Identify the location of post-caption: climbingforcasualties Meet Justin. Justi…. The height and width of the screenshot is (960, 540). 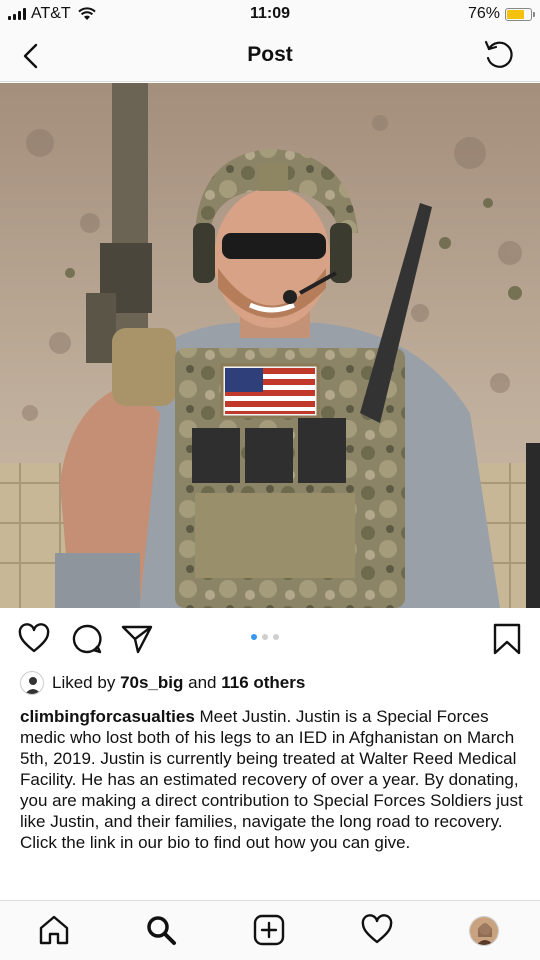
(272, 779).